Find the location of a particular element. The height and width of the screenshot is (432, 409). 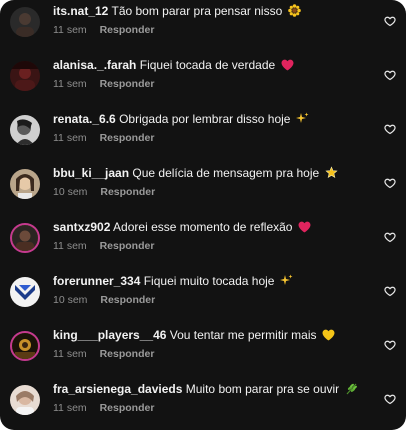

comment-body: Vou tentar me permitir mais is located at coordinates (243, 335).